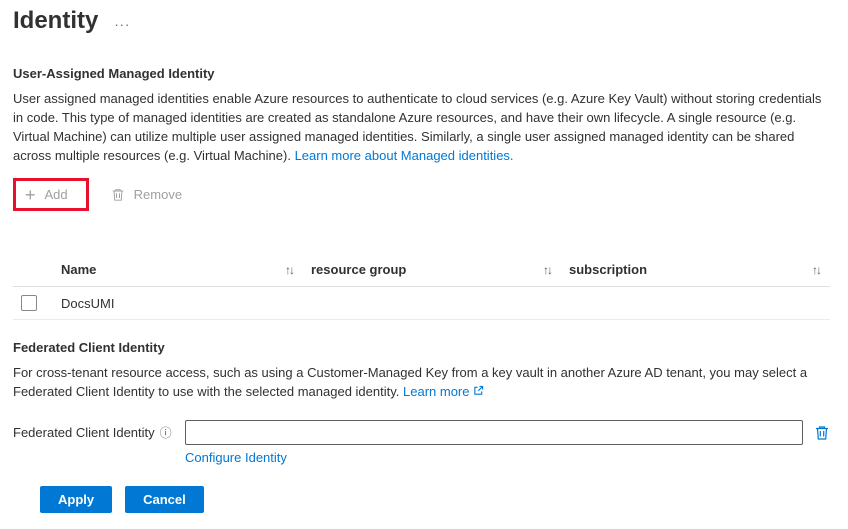 Image resolution: width=848 pixels, height=529 pixels. What do you see at coordinates (421, 194) in the screenshot?
I see `uami-toolbar: + Add Remove` at bounding box center [421, 194].